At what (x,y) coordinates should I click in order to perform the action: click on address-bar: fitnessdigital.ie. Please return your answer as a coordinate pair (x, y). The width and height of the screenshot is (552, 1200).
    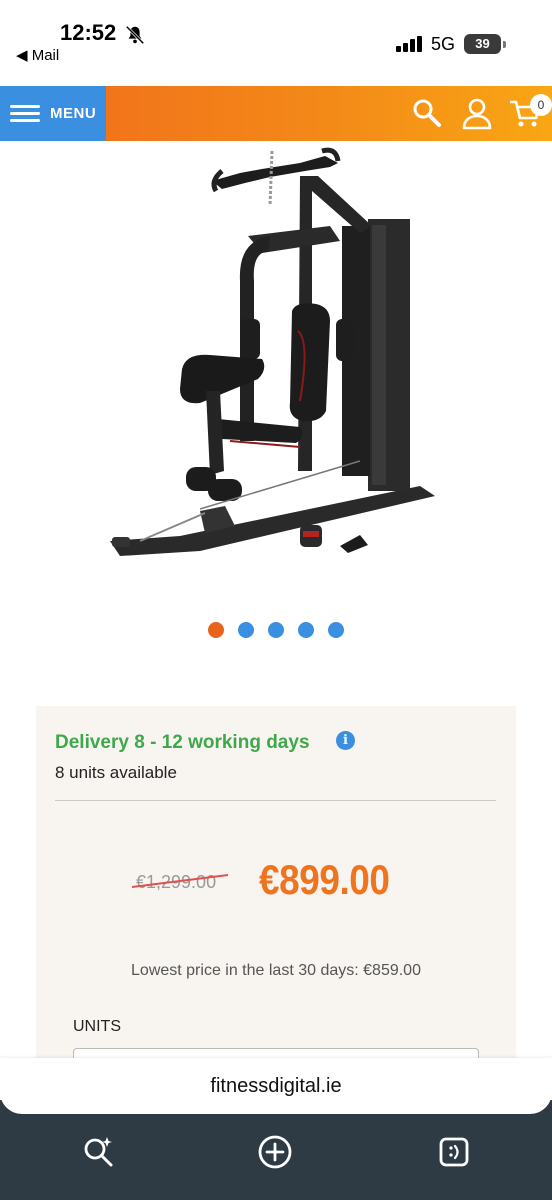
    Looking at the image, I should click on (276, 1086).